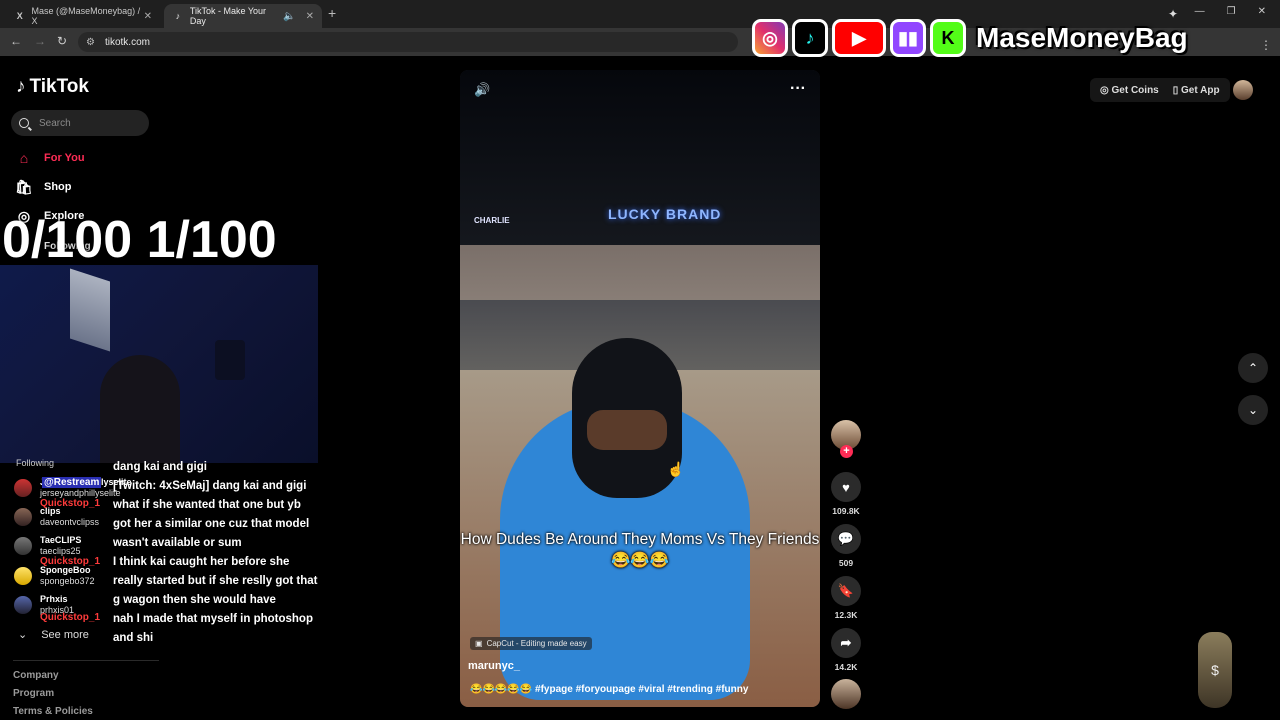 This screenshot has height=720, width=1280. Describe the element at coordinates (846, 694) in the screenshot. I see `music-disc-avatar` at that location.